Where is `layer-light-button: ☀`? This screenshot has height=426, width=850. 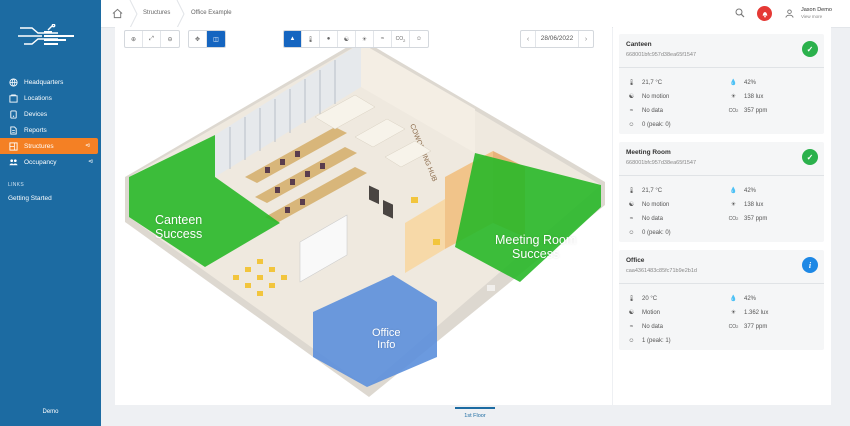
layer-light-button: ☀ is located at coordinates (365, 39).